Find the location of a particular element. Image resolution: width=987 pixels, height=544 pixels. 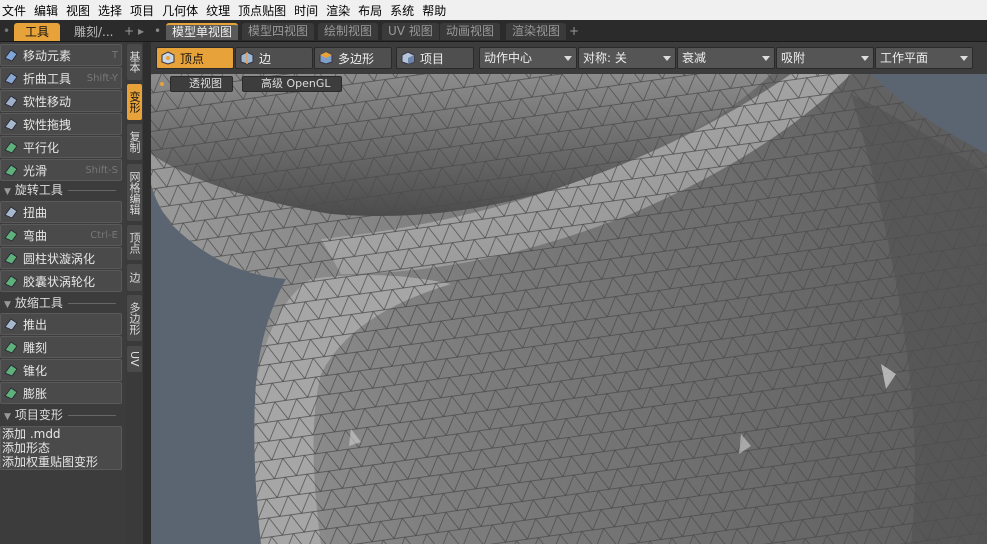

tool-soft-drag: 软性拖拽 is located at coordinates (61, 124).